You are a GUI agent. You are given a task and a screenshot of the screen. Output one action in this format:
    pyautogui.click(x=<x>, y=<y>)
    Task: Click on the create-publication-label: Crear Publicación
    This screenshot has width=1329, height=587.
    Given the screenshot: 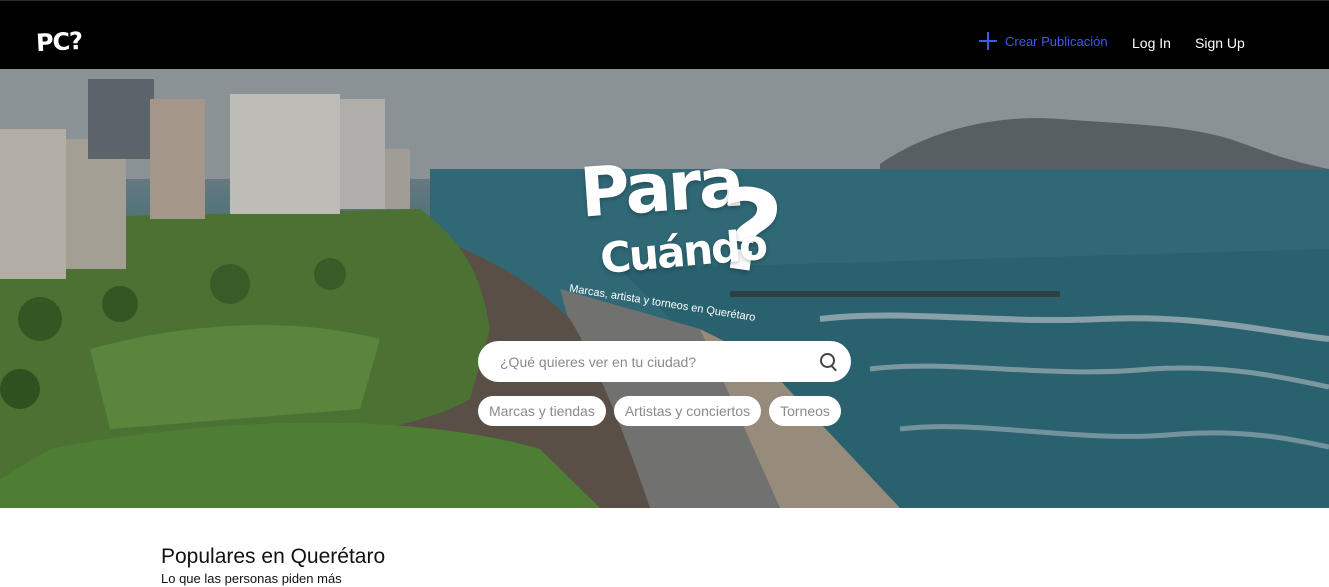 What is the action you would take?
    pyautogui.click(x=1056, y=41)
    